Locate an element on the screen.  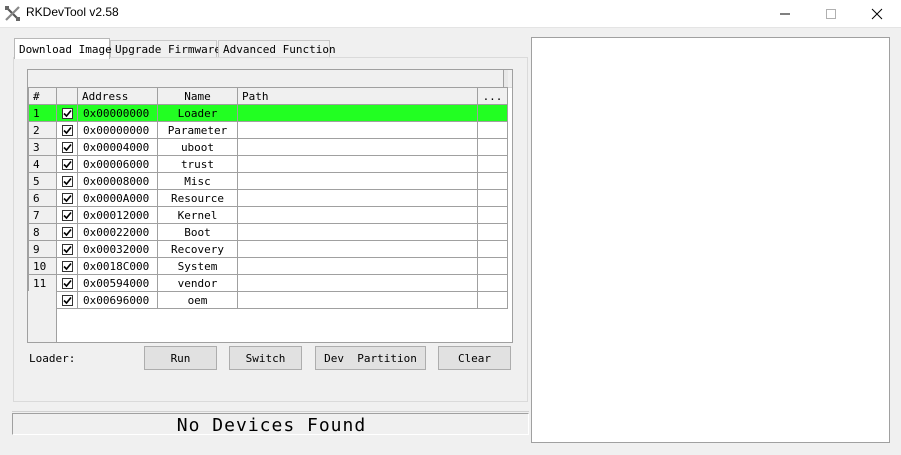
table-row: 11 0x00594000 vendor is located at coordinates (268, 283).